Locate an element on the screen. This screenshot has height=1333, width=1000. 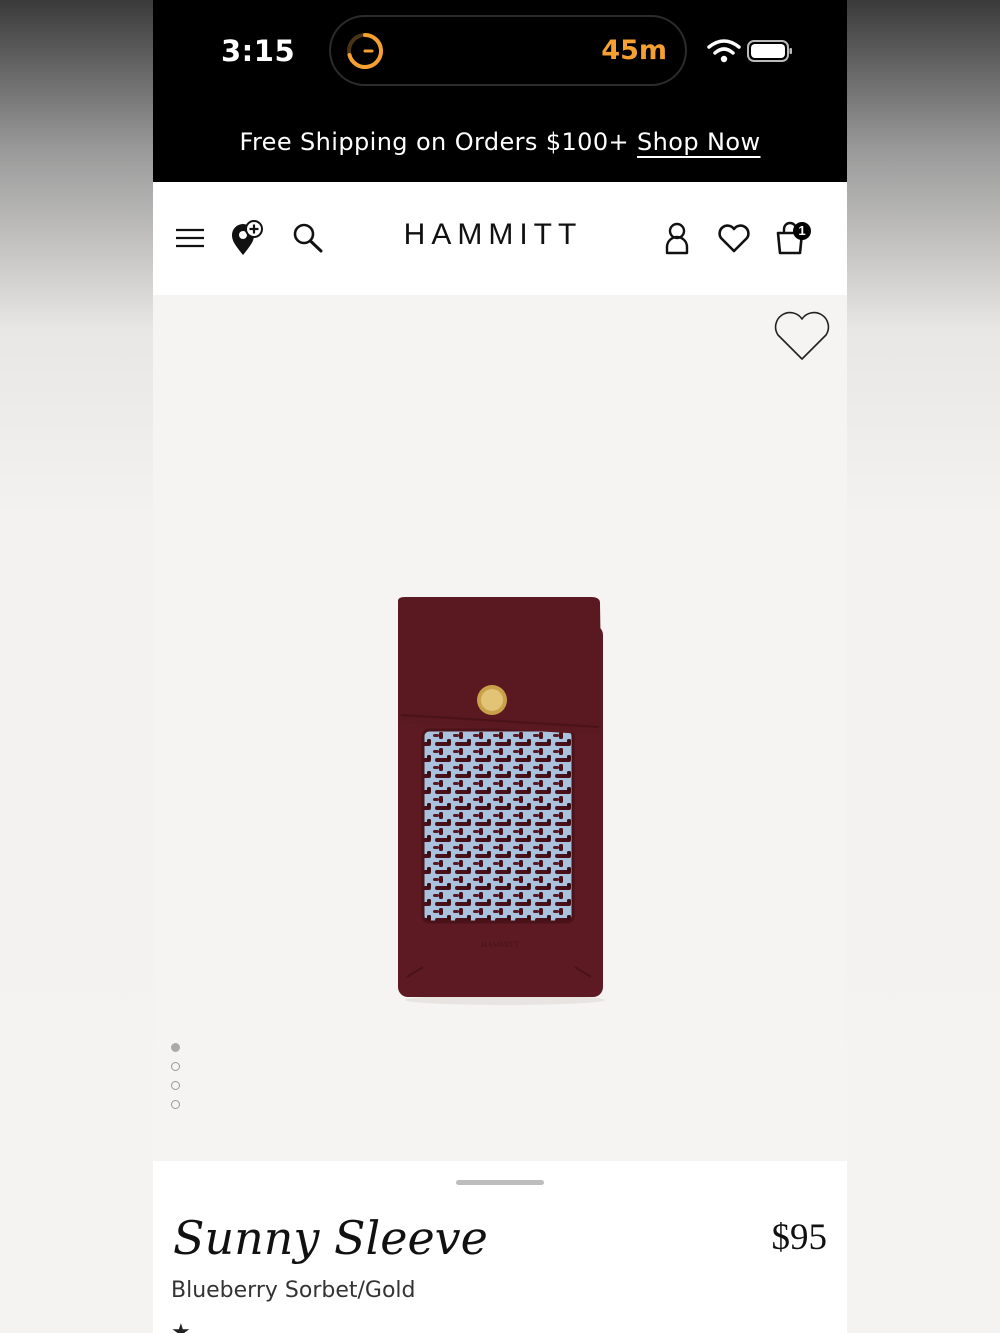
sheet-grabber is located at coordinates (500, 1182).